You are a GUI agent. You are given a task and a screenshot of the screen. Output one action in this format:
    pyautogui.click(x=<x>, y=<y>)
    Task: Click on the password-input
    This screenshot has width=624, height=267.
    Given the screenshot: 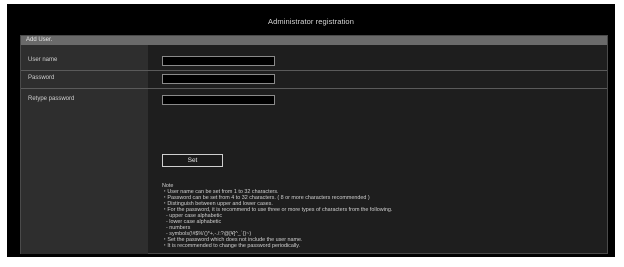 What is the action you would take?
    pyautogui.click(x=218, y=79)
    